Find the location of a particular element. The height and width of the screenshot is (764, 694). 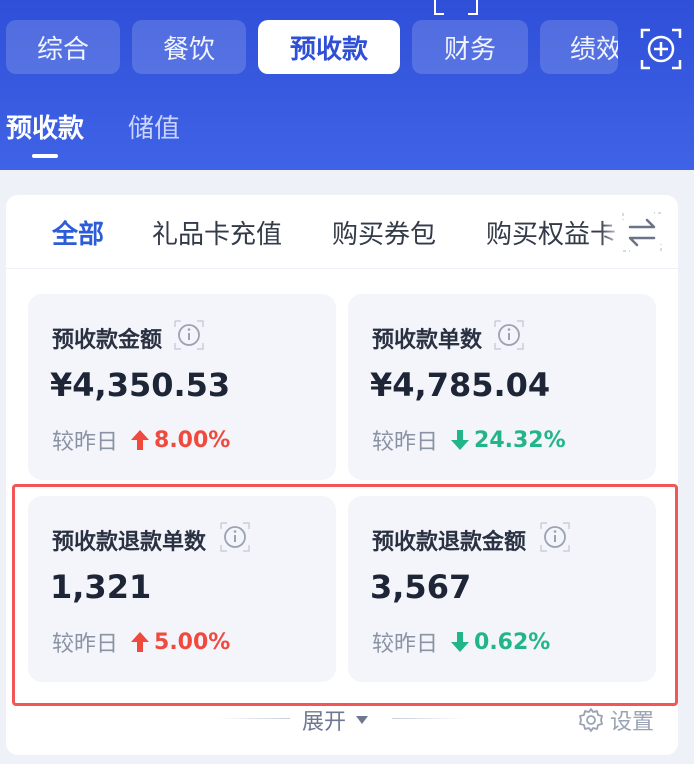

top-tab-performance: 绩效 is located at coordinates (579, 47).